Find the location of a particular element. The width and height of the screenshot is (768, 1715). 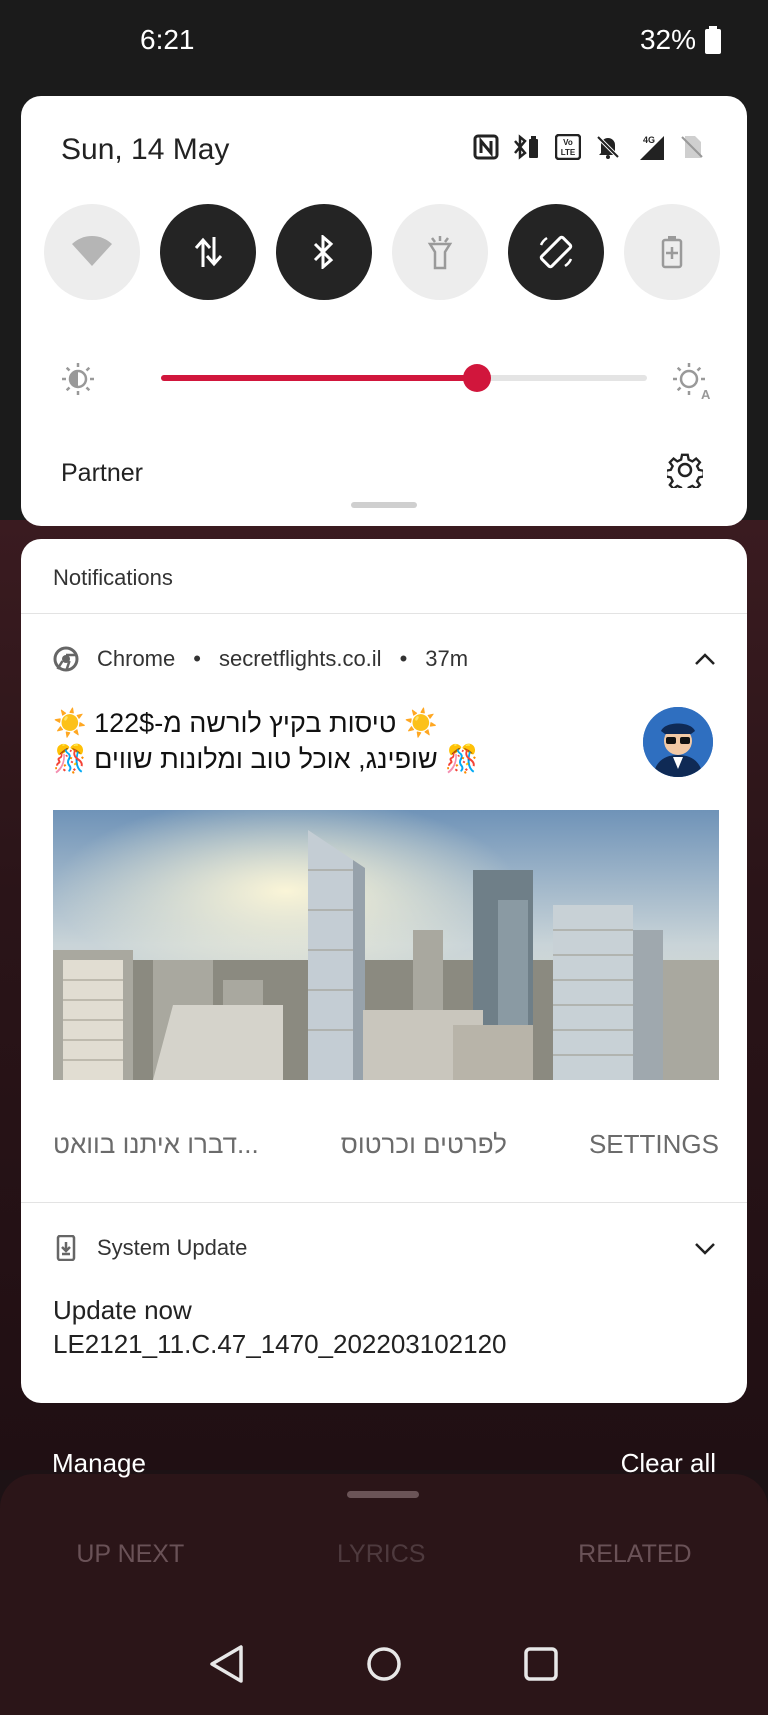

data-arrows-icon is located at coordinates (208, 252).